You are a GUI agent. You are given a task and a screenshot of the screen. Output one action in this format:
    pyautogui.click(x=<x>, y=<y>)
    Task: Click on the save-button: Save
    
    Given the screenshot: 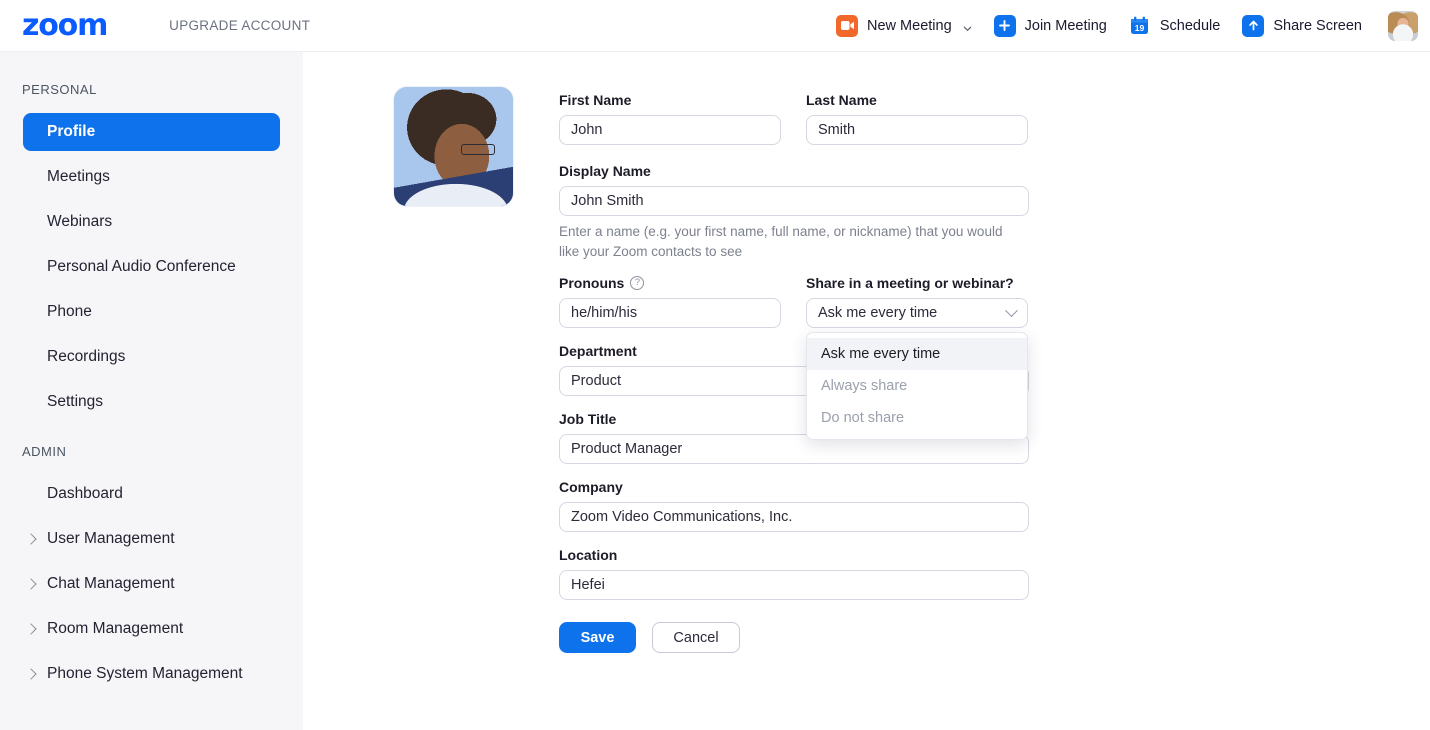 What is the action you would take?
    pyautogui.click(x=597, y=638)
    